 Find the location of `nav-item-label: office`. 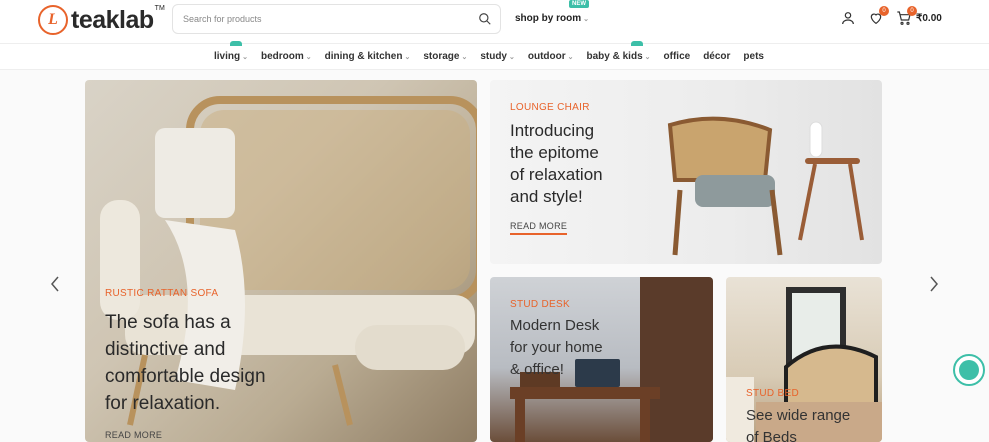

nav-item-label: office is located at coordinates (677, 56).